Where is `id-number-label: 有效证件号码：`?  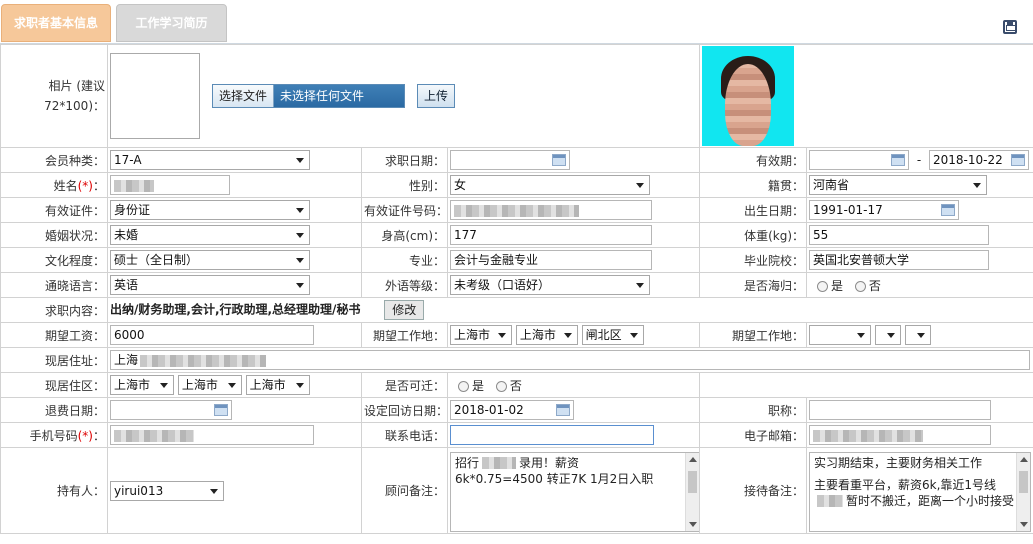
id-number-label: 有效证件号码： is located at coordinates (404, 210).